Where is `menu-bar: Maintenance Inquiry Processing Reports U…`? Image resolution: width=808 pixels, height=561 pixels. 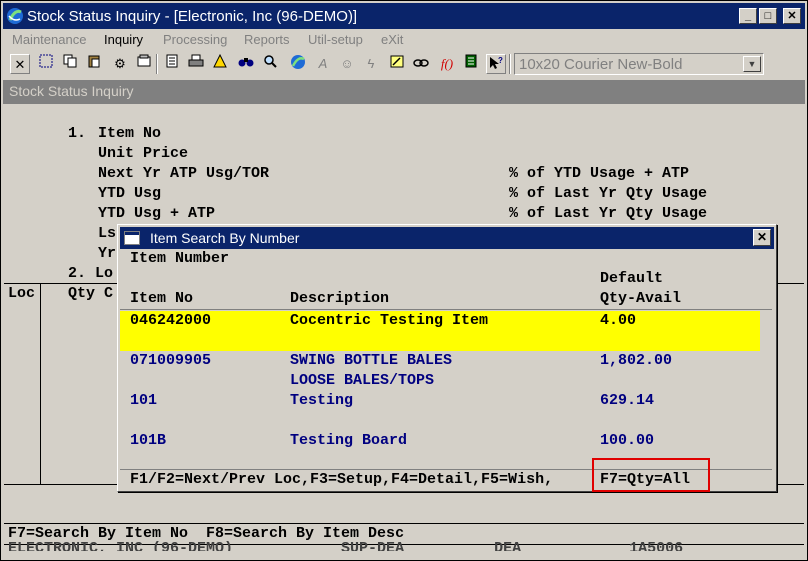 menu-bar: Maintenance Inquiry Processing Reports U… is located at coordinates (404, 40).